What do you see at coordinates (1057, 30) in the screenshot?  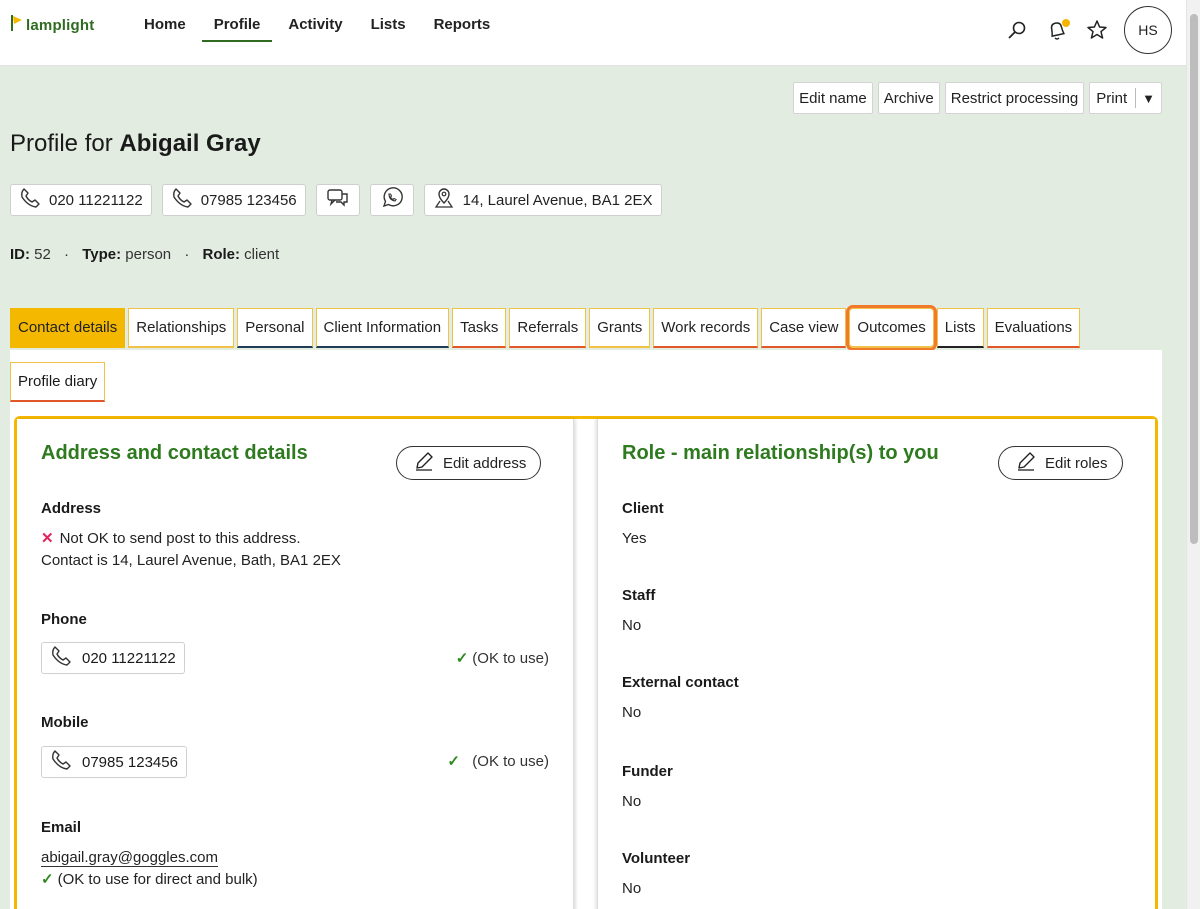 I see `bell-icon` at bounding box center [1057, 30].